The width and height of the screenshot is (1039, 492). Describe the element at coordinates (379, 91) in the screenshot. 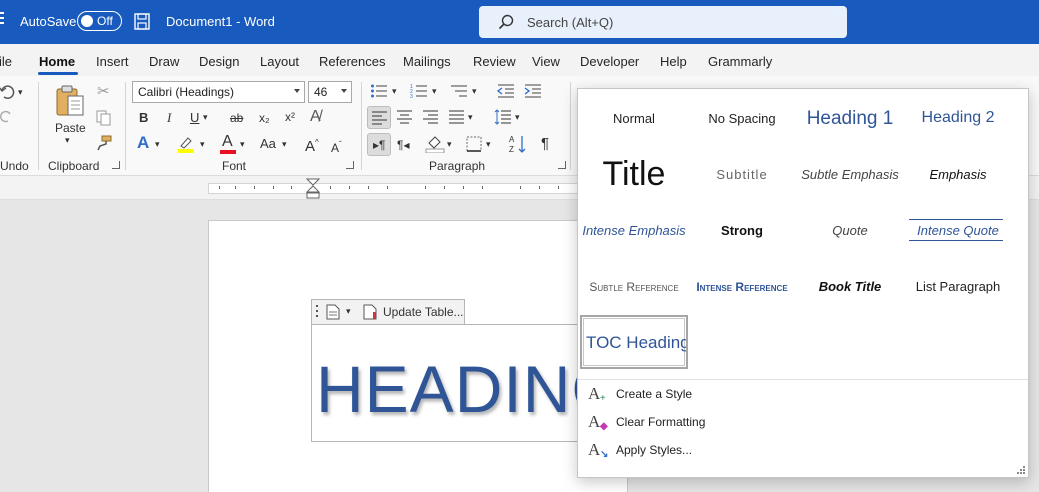

I see `bullets-icon` at that location.